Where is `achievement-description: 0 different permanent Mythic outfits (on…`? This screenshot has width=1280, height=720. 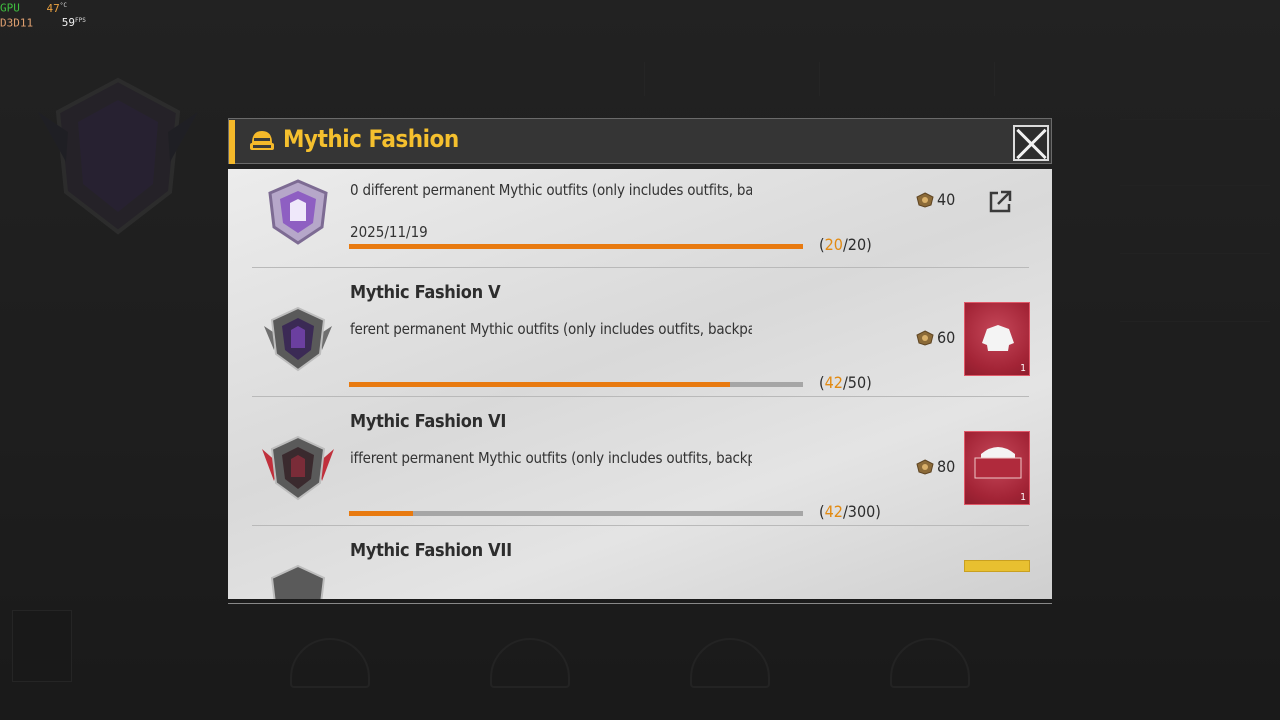
achievement-description: 0 different permanent Mythic outfits (on… is located at coordinates (551, 190).